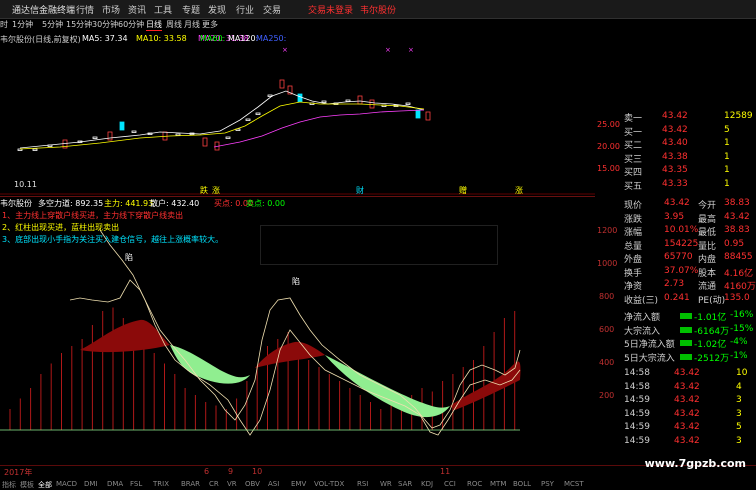 The height and width of the screenshot is (490, 756). I want to click on order-price: 43.38, so click(675, 156).